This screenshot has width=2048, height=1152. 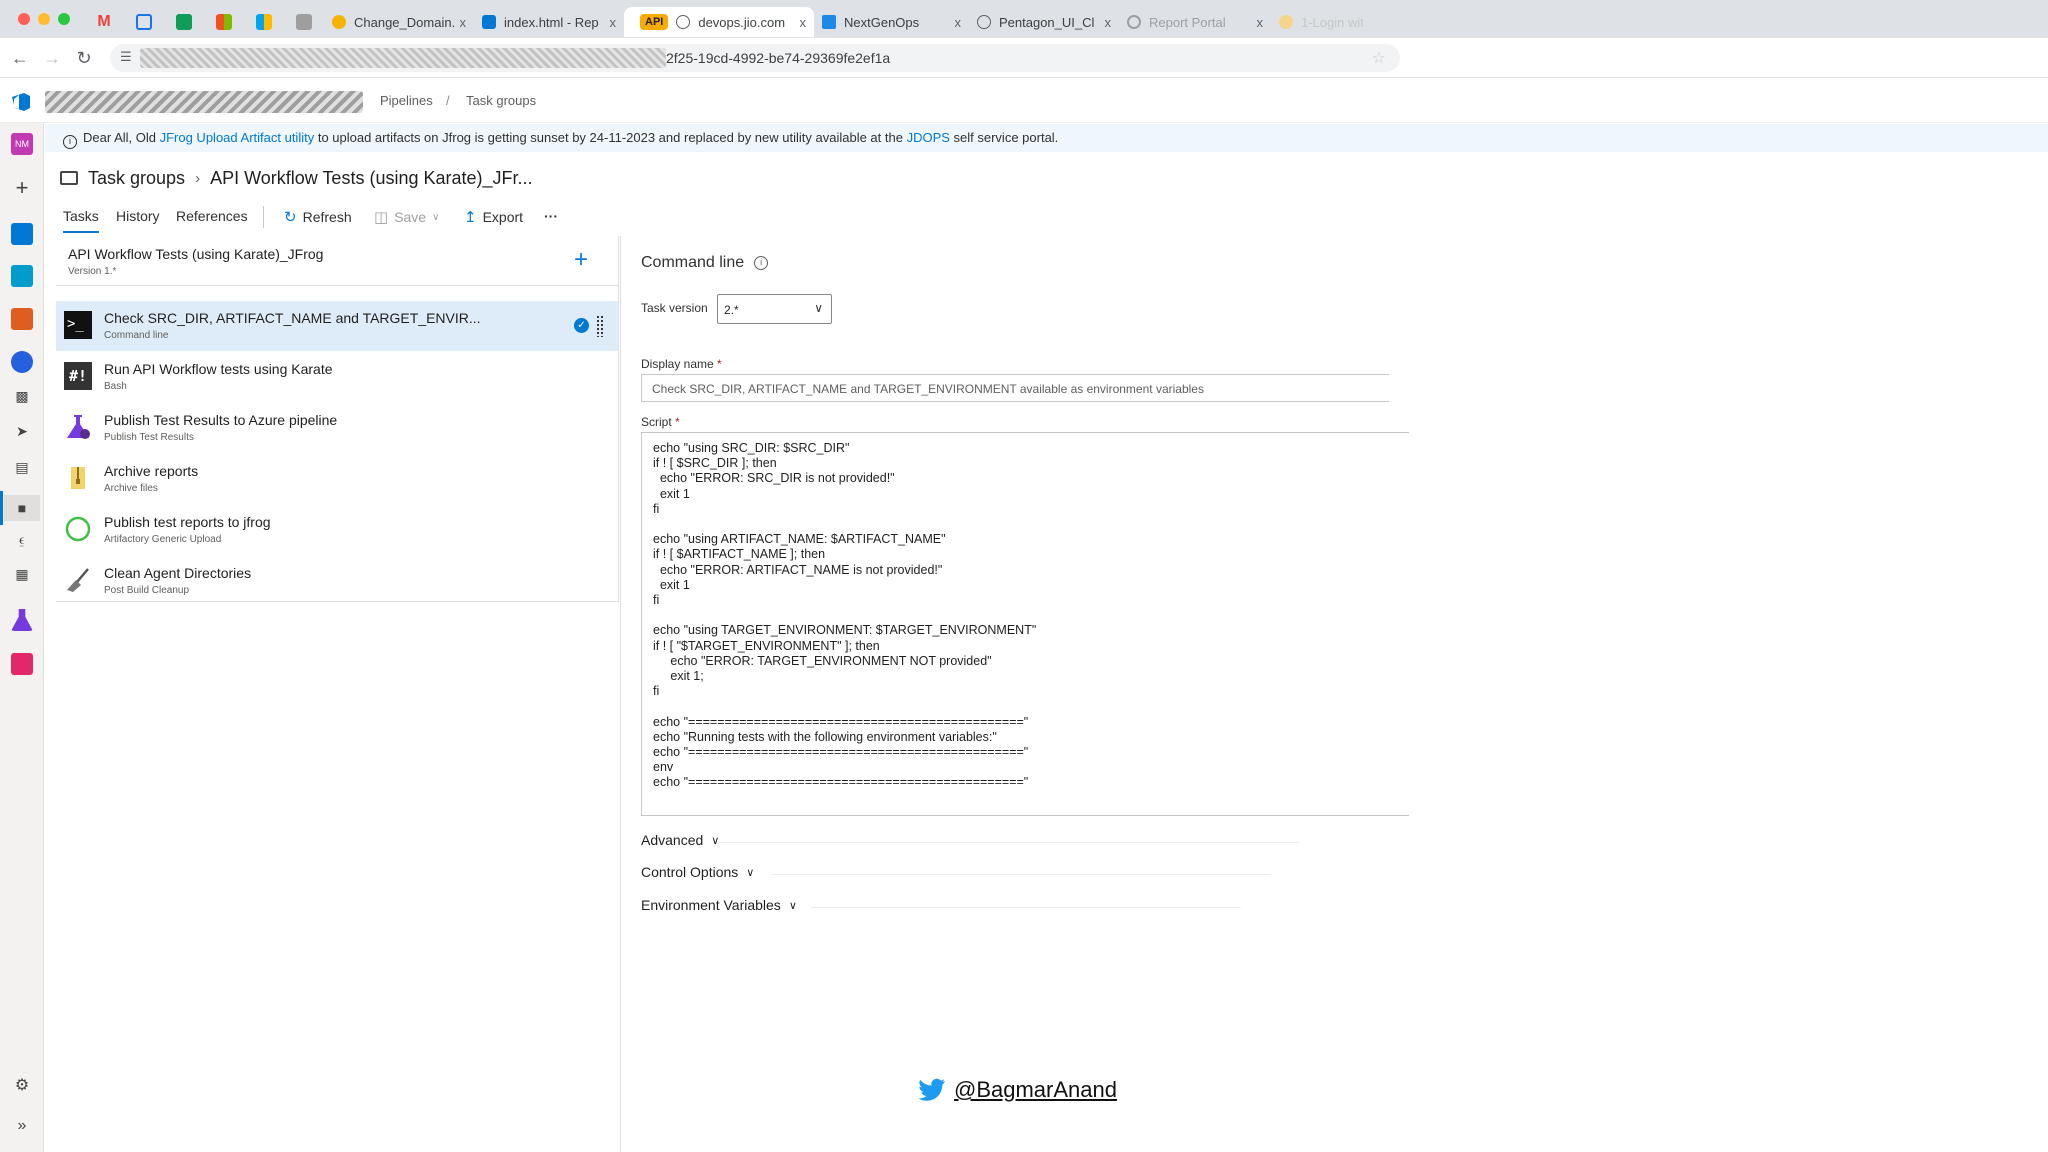 What do you see at coordinates (22, 396) in the screenshot?
I see `environments-icon: ▩` at bounding box center [22, 396].